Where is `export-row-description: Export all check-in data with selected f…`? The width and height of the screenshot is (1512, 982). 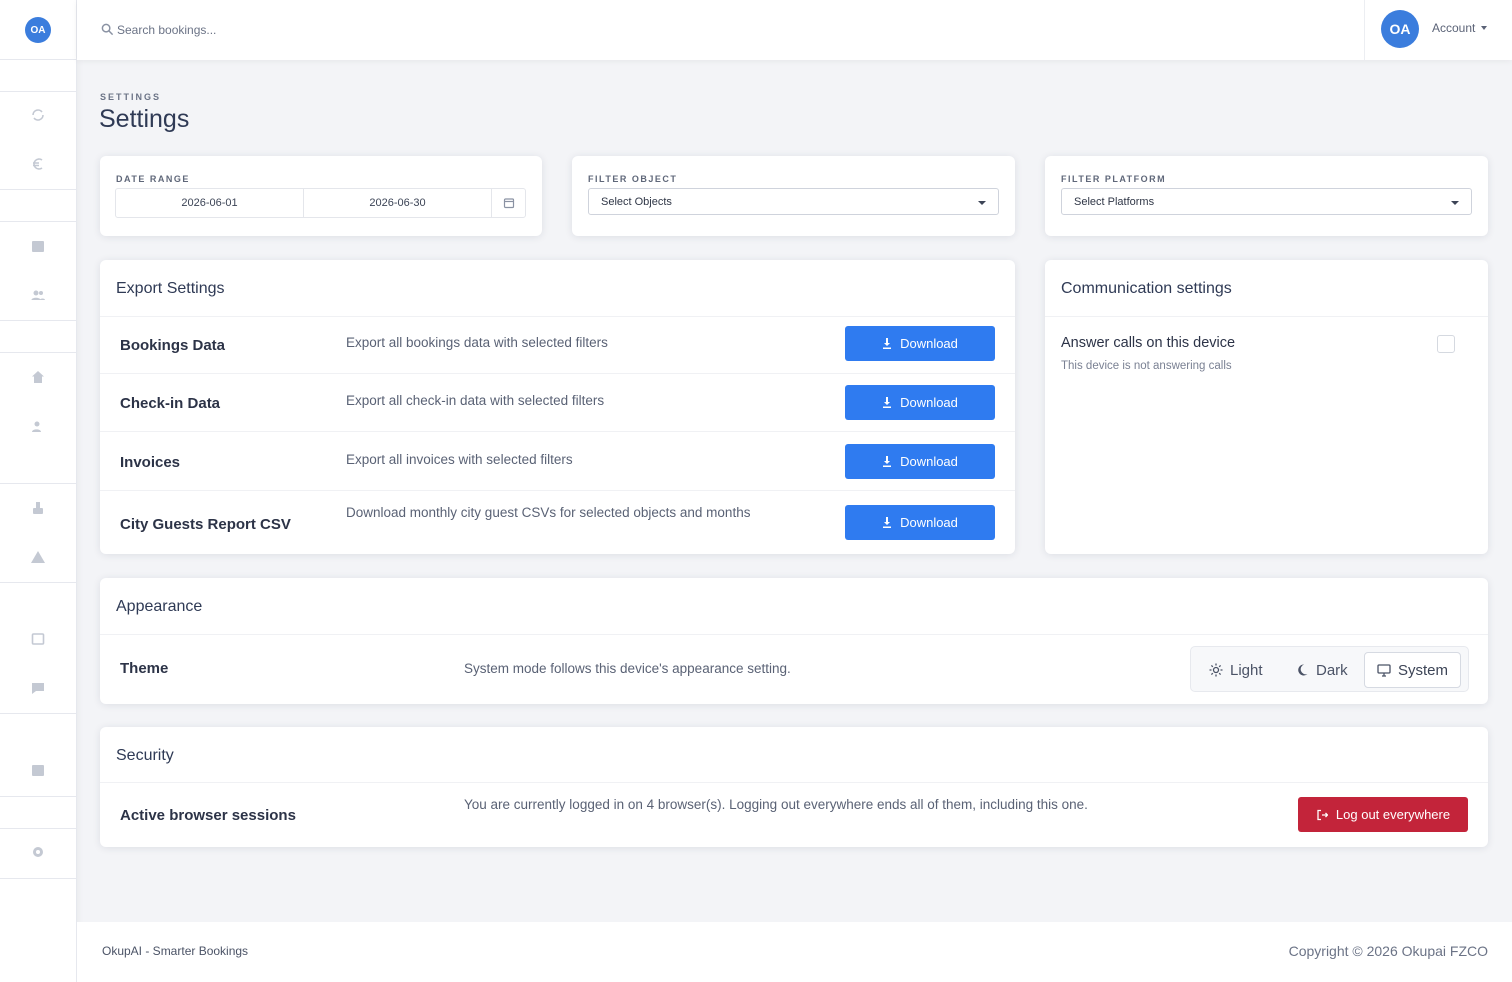 export-row-description: Export all check-in data with selected f… is located at coordinates (475, 400).